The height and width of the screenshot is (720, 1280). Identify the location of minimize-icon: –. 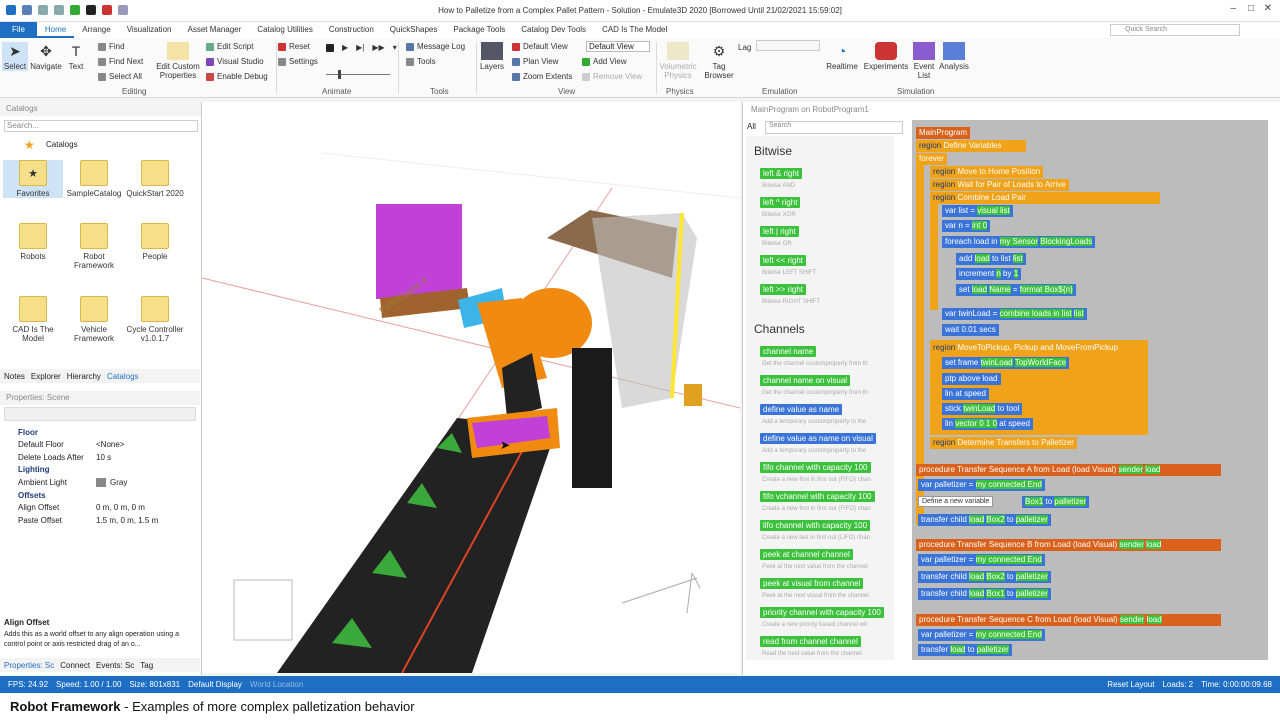
(1233, 8).